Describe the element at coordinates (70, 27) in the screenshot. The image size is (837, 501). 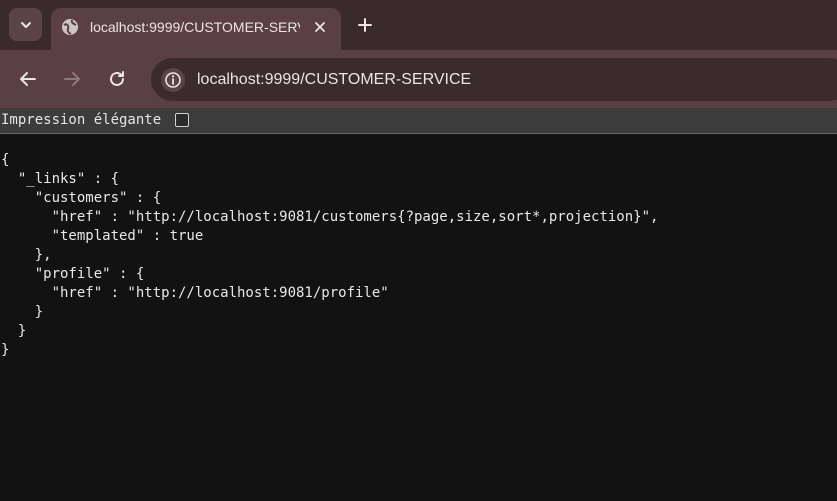
I see `globe-icon` at that location.